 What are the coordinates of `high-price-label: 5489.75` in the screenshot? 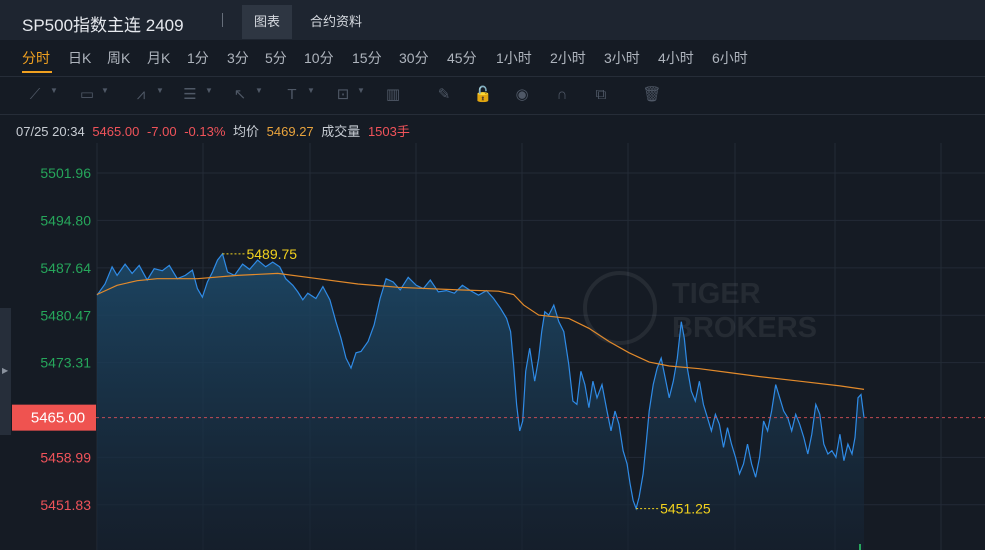 It's located at (271, 254).